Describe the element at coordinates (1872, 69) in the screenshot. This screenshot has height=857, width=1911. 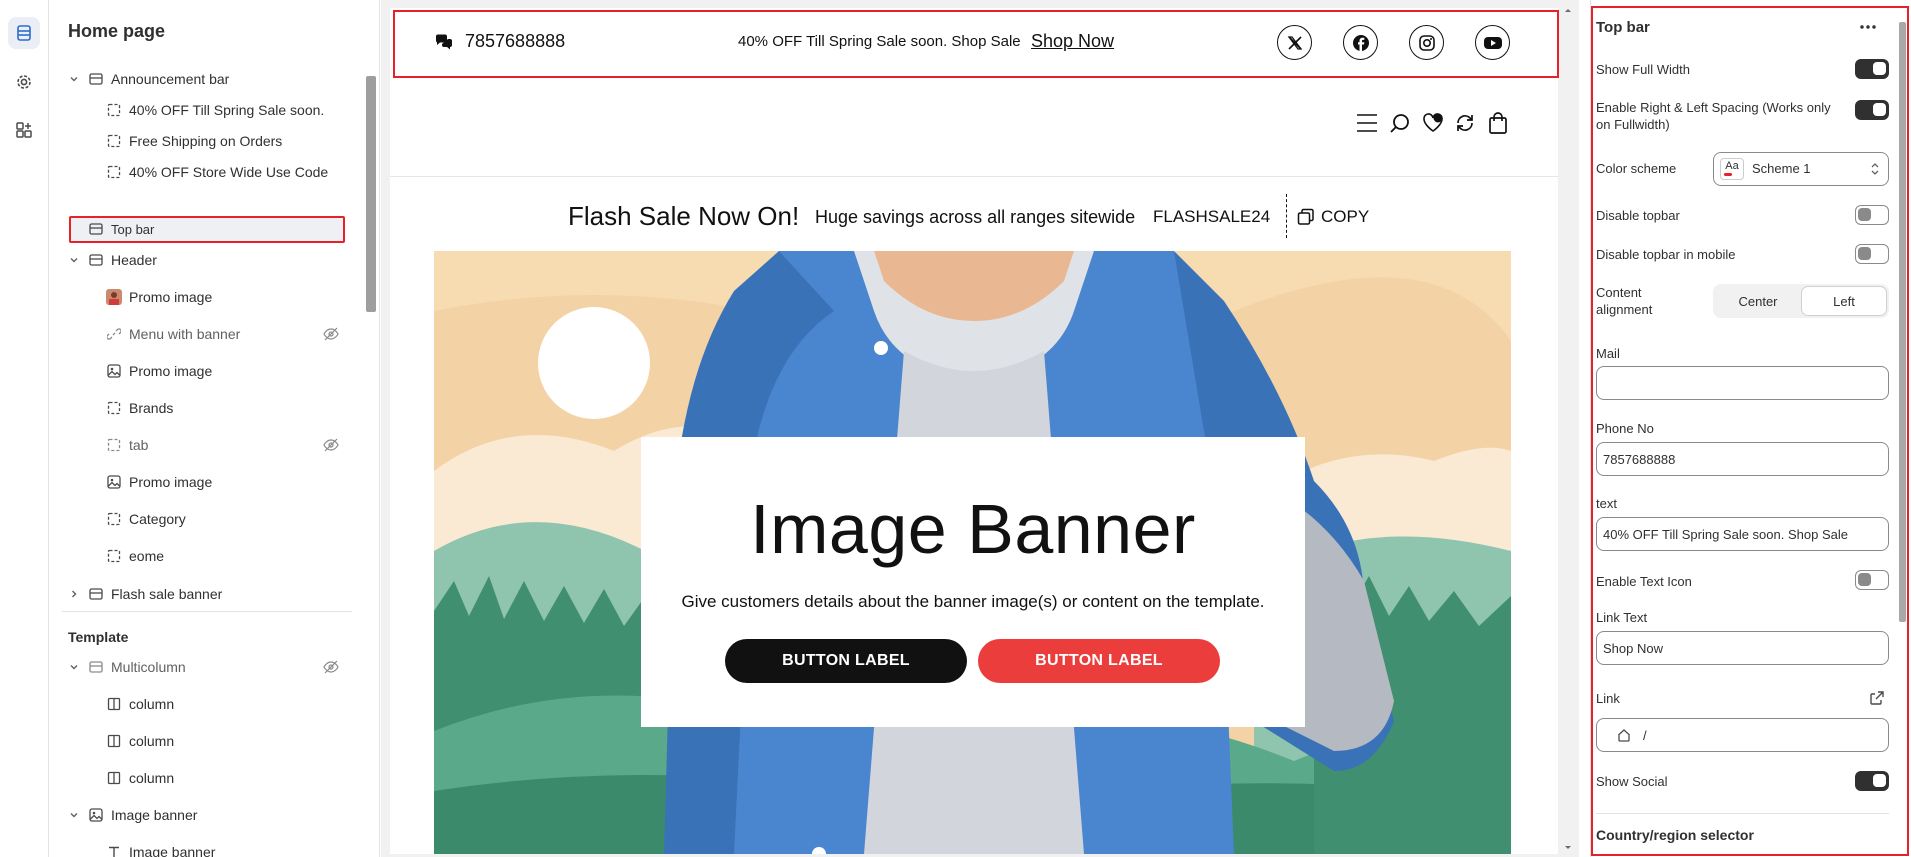
I see `show-full-width-toggle` at that location.